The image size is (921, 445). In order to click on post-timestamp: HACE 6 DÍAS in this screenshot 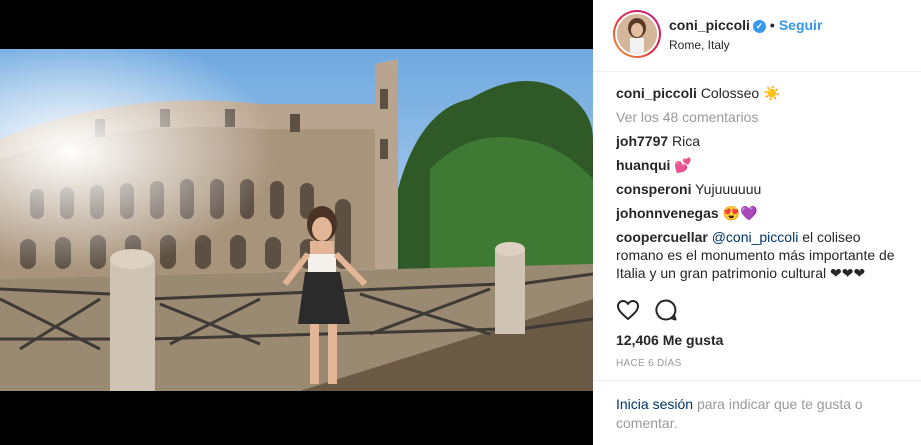, I will do `click(649, 363)`.